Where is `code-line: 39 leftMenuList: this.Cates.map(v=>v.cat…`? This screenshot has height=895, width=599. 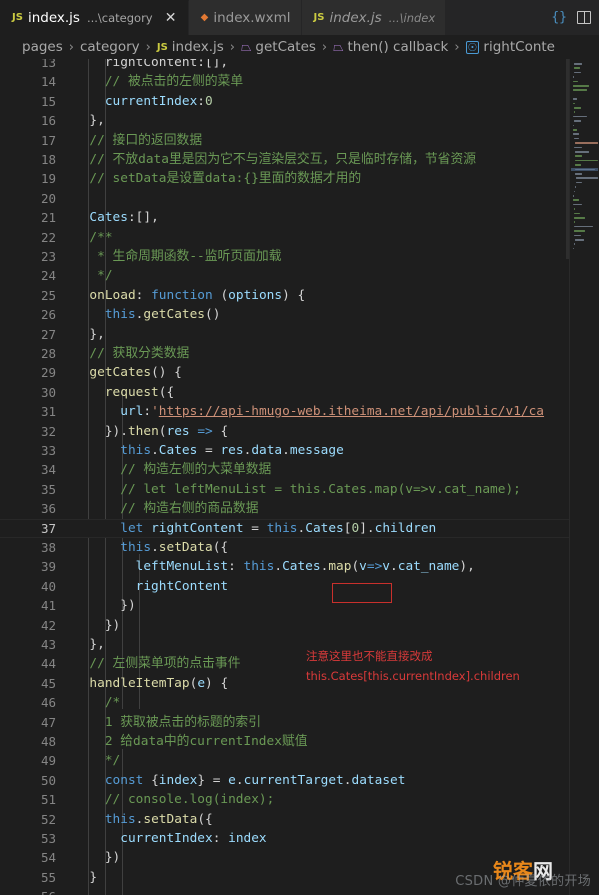
code-line: 39 leftMenuList: this.Cates.map(v=>v.cat… is located at coordinates (299, 566).